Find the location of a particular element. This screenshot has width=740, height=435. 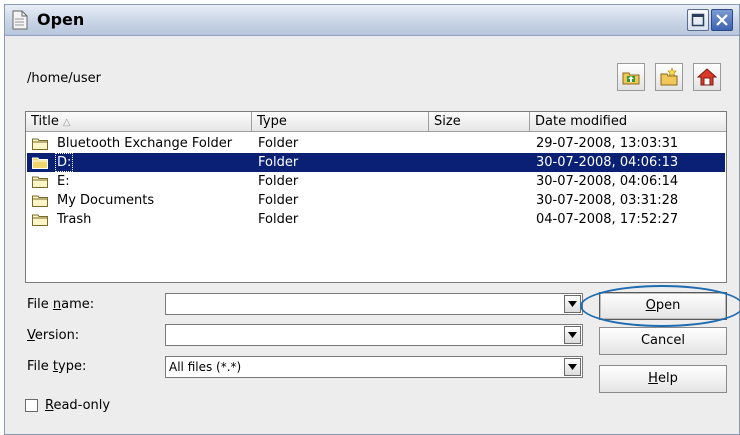

home-icon is located at coordinates (707, 77).